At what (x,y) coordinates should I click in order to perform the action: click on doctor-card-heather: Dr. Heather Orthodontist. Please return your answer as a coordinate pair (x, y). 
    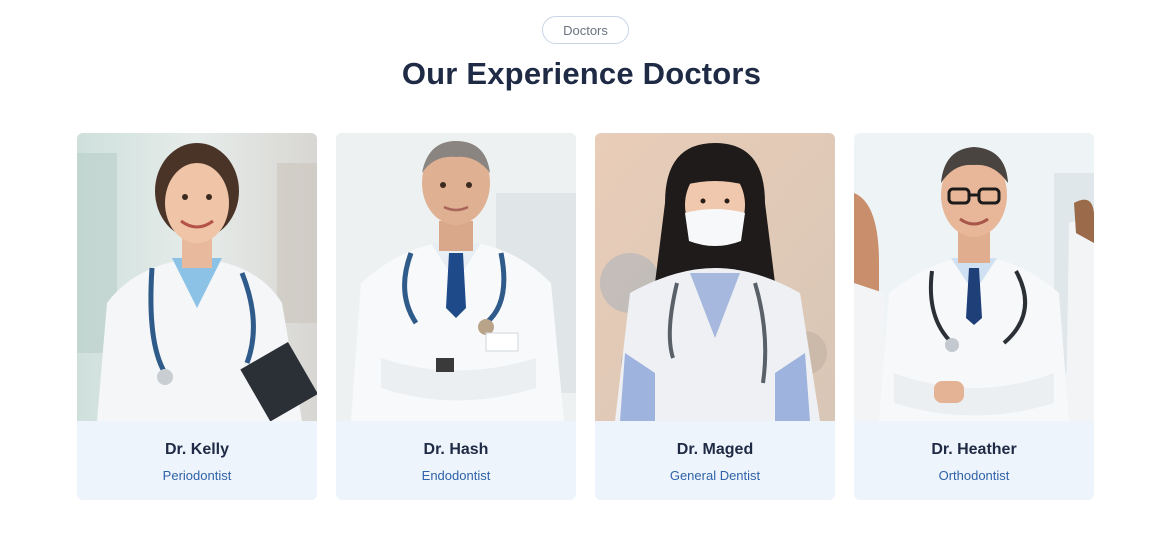
    Looking at the image, I should click on (974, 316).